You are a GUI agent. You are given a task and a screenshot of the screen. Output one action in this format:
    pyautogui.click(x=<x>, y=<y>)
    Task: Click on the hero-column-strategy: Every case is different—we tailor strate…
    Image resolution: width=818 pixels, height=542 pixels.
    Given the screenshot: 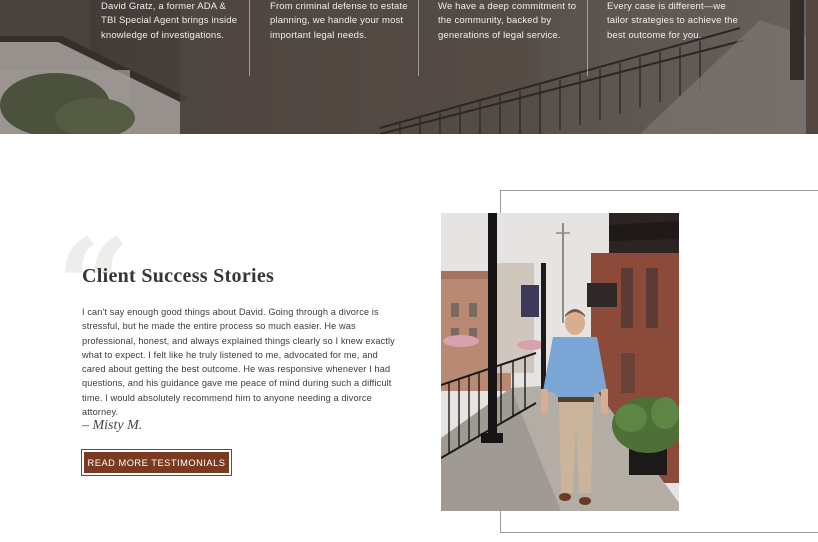 What is the action you would take?
    pyautogui.click(x=677, y=38)
    